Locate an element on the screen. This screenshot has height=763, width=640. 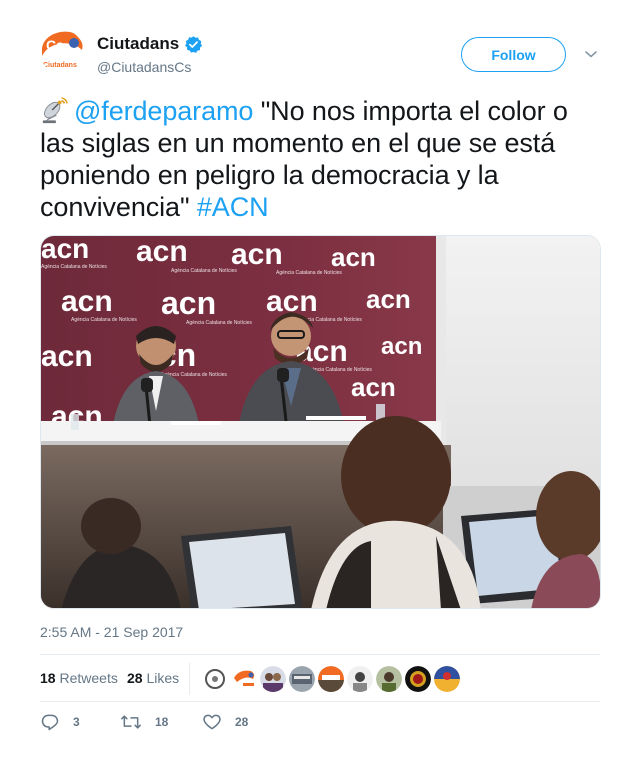
retweet-action: 18 is located at coordinates (144, 722).